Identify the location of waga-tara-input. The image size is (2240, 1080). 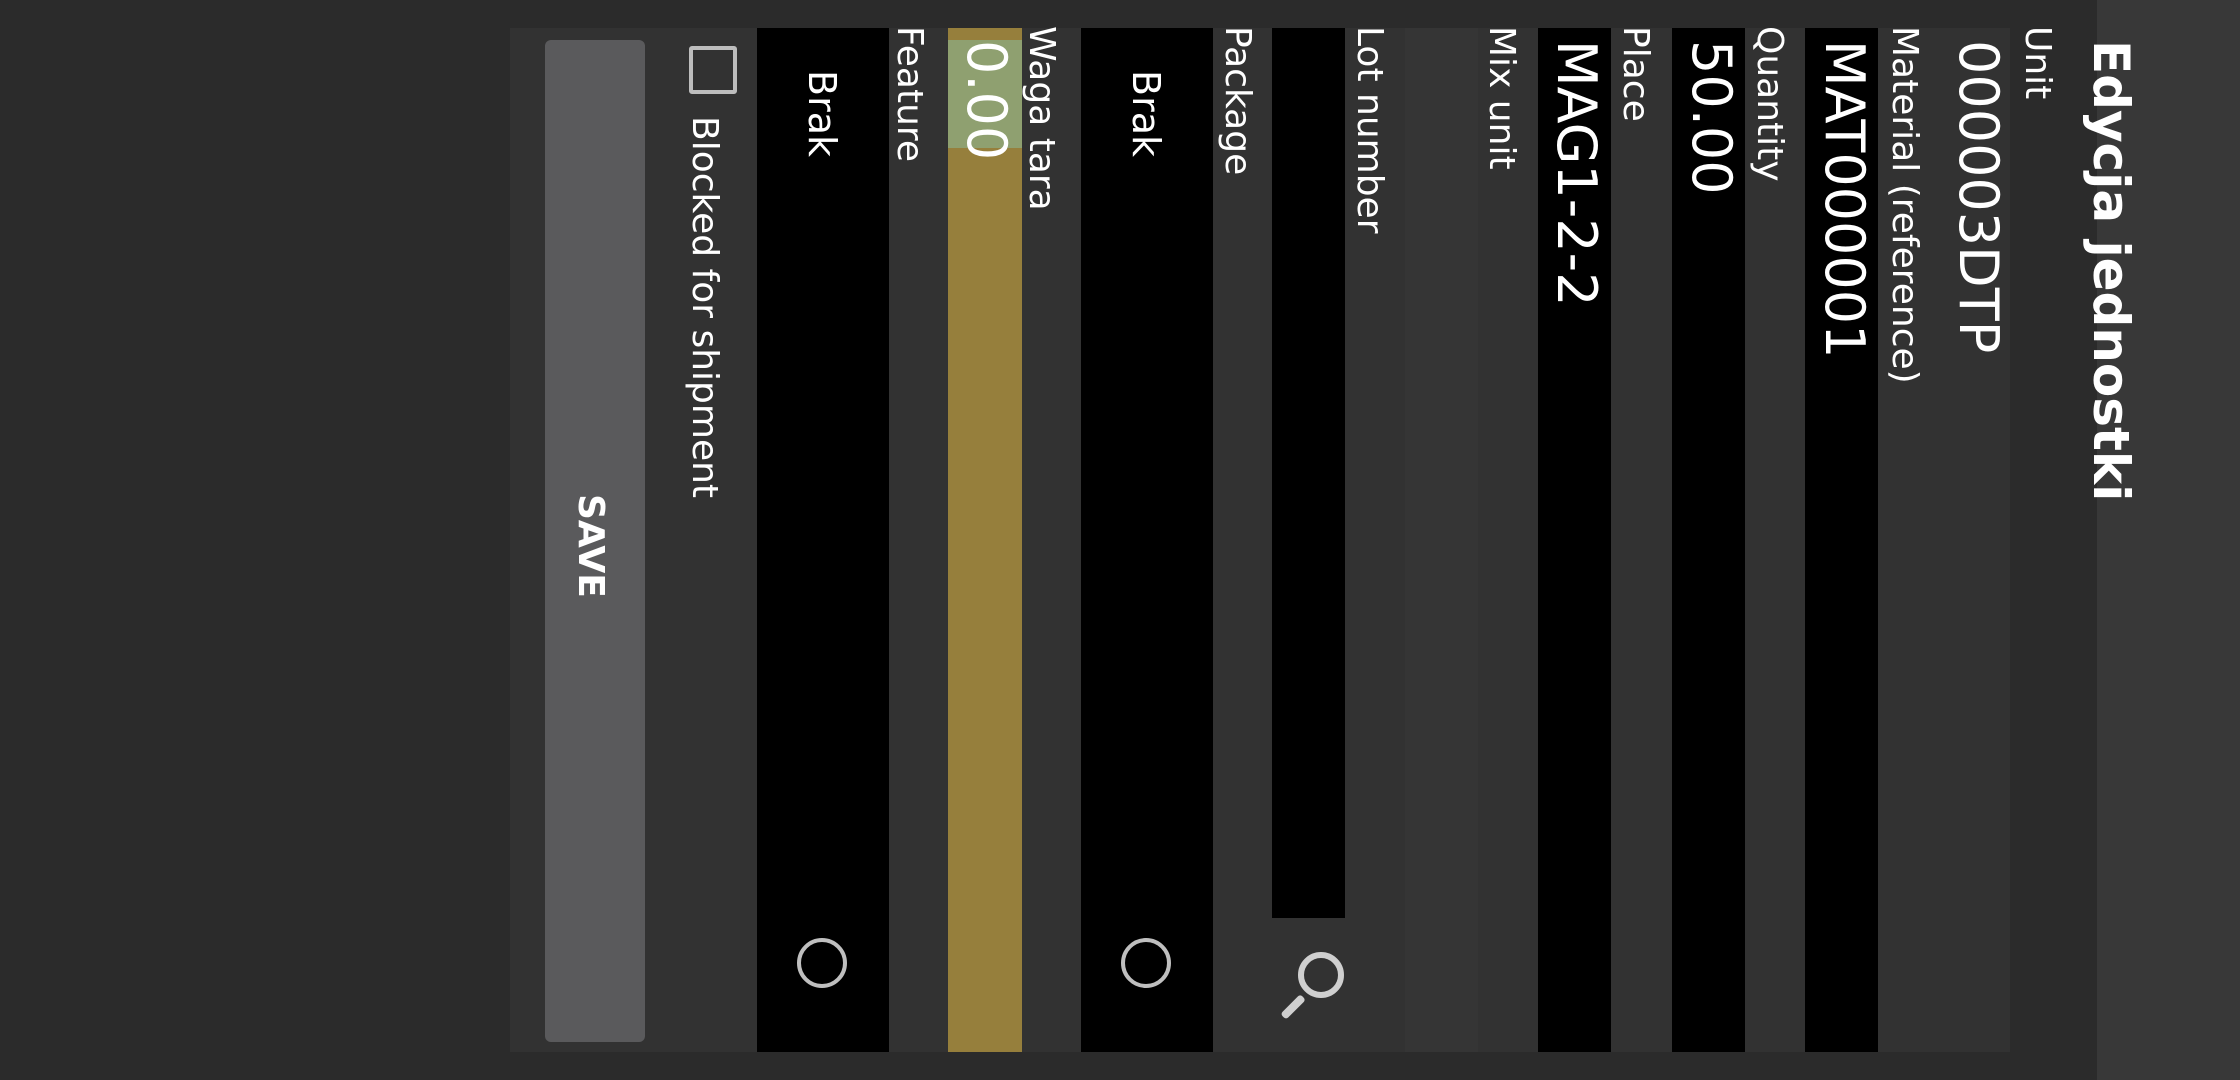
(985, 540).